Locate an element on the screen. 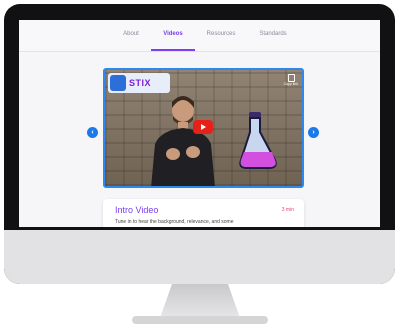  tab-videos: Videos is located at coordinates (173, 34).